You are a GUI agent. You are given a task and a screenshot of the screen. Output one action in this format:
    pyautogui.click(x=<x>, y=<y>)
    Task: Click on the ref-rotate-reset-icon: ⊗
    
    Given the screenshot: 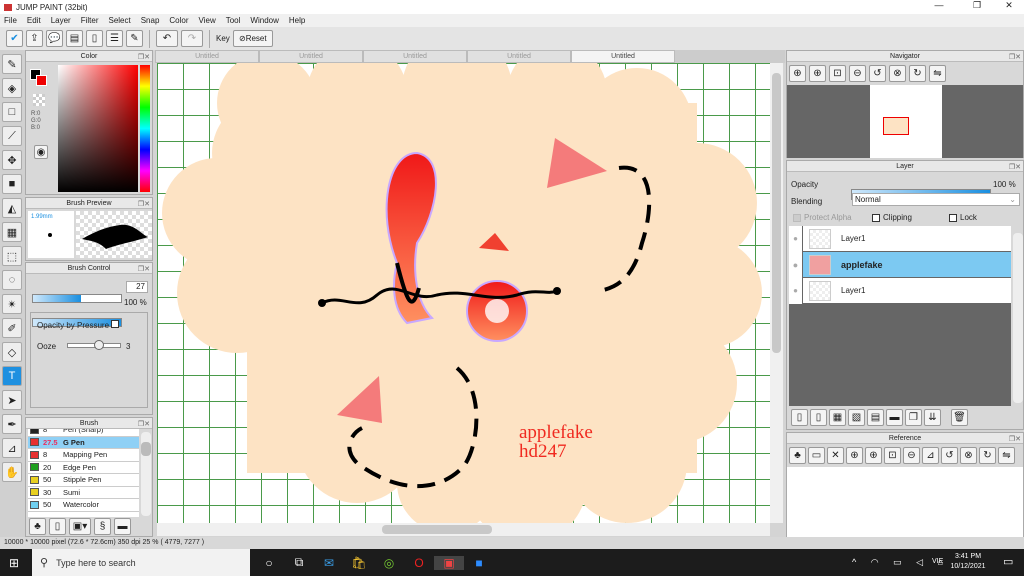 What is the action you would take?
    pyautogui.click(x=968, y=455)
    